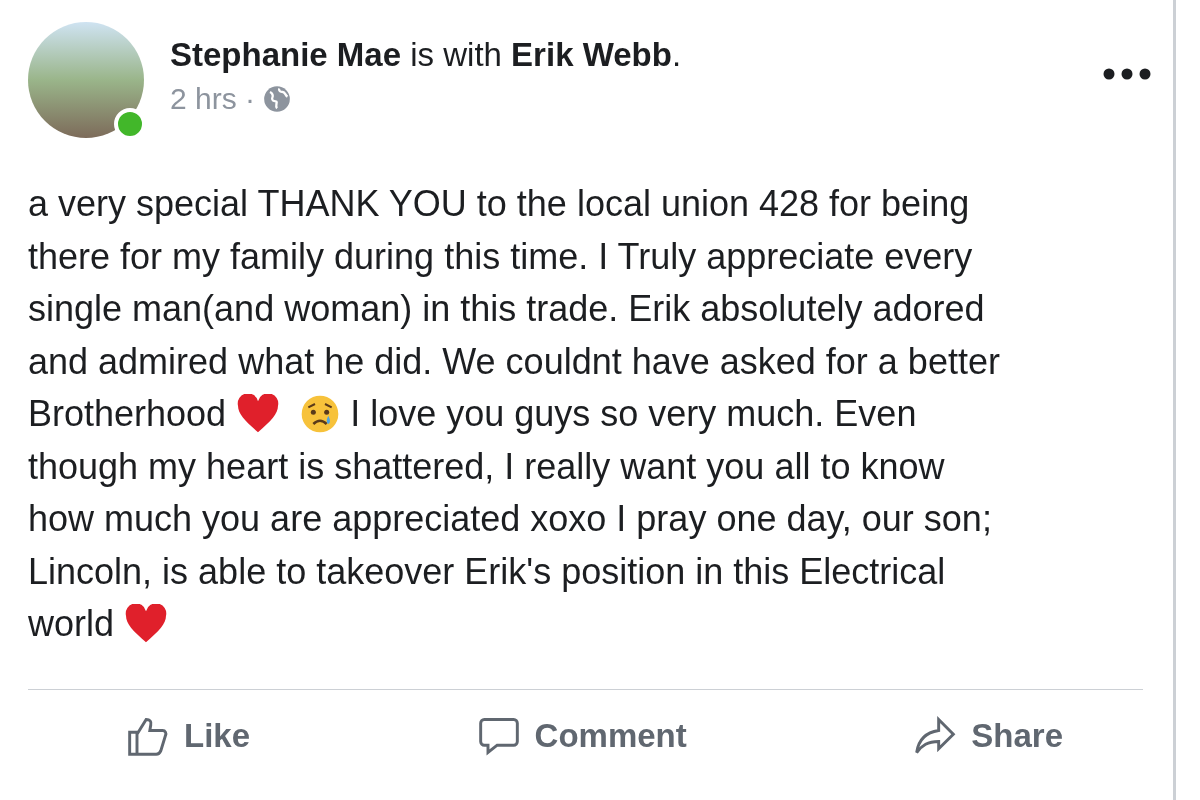 The width and height of the screenshot is (1200, 800). What do you see at coordinates (277, 99) in the screenshot?
I see `globe-icon` at bounding box center [277, 99].